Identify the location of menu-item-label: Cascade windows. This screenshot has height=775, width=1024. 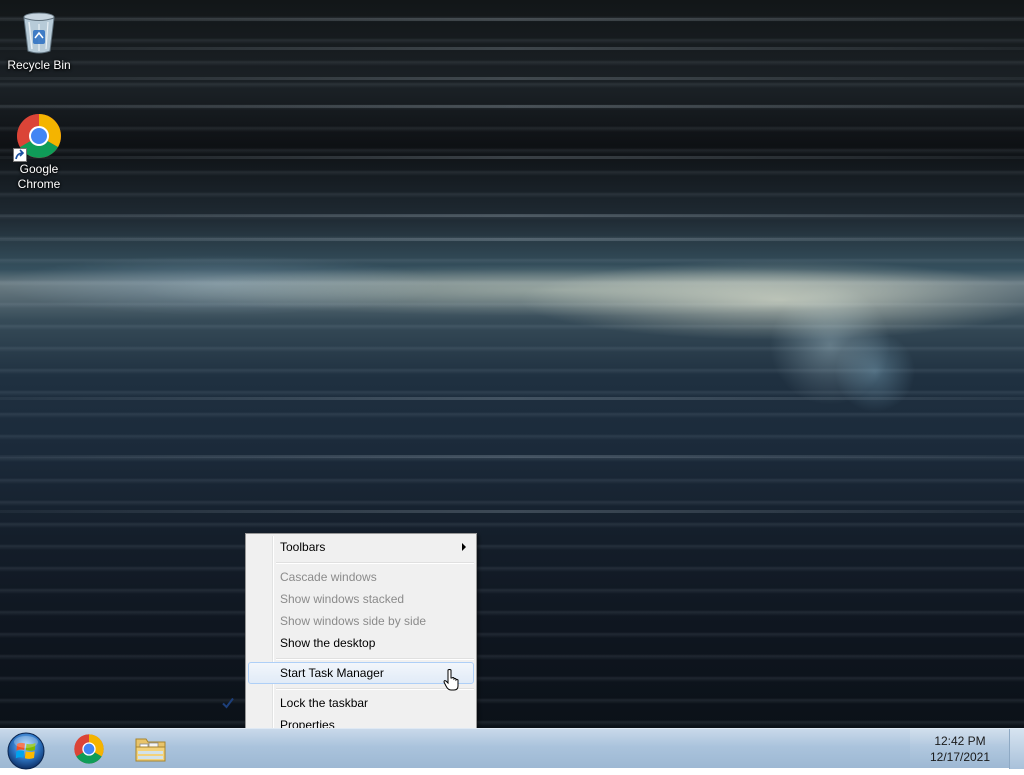
(328, 577).